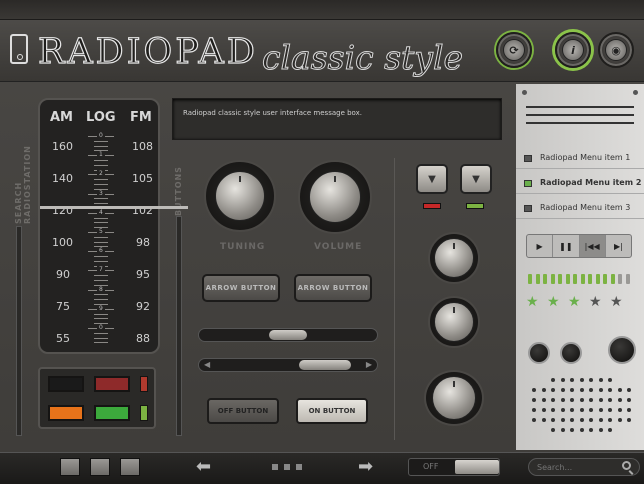  What do you see at coordinates (580, 158) in the screenshot?
I see `menu-item-1: Radiopad Menu item 1` at bounding box center [580, 158].